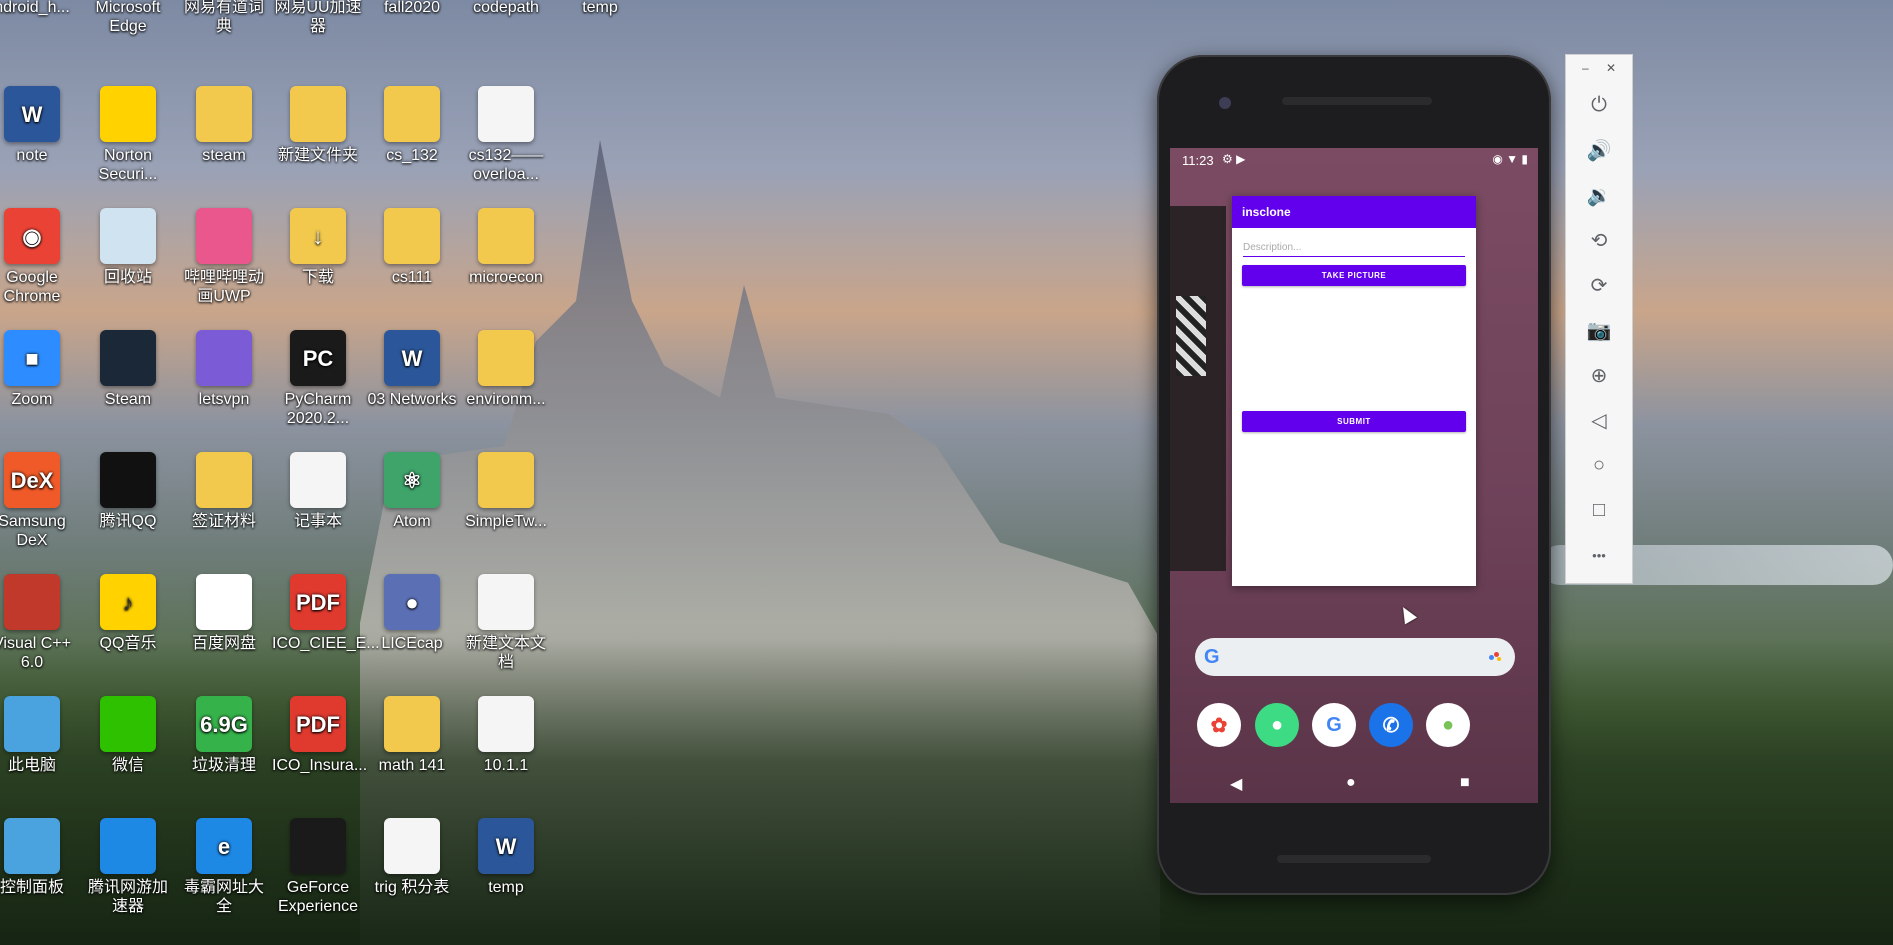  What do you see at coordinates (1510, 159) in the screenshot?
I see `status-system-icons: ◉ ▼ ▮` at bounding box center [1510, 159].